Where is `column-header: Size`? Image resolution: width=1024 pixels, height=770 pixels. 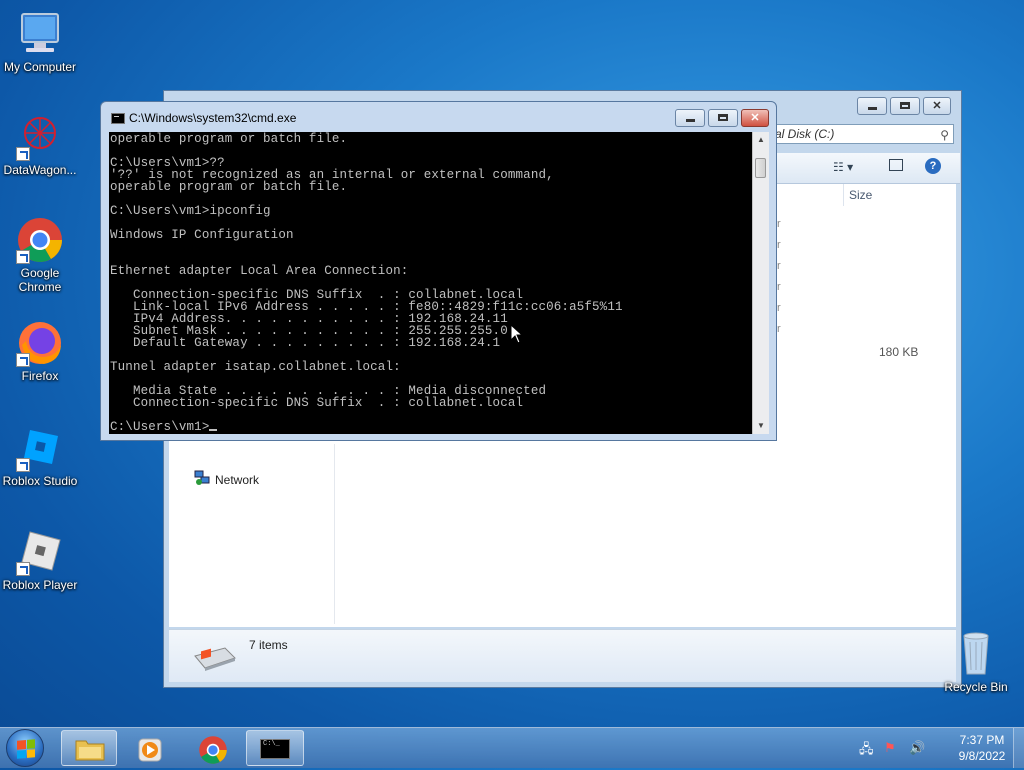
column-header: Size is located at coordinates (862, 195).